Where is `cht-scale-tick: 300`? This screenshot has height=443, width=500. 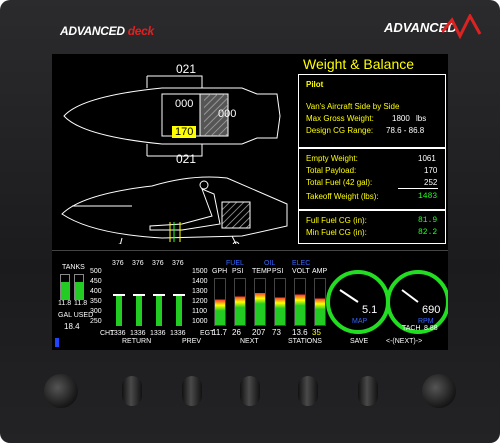 cht-scale-tick: 300 is located at coordinates (96, 311).